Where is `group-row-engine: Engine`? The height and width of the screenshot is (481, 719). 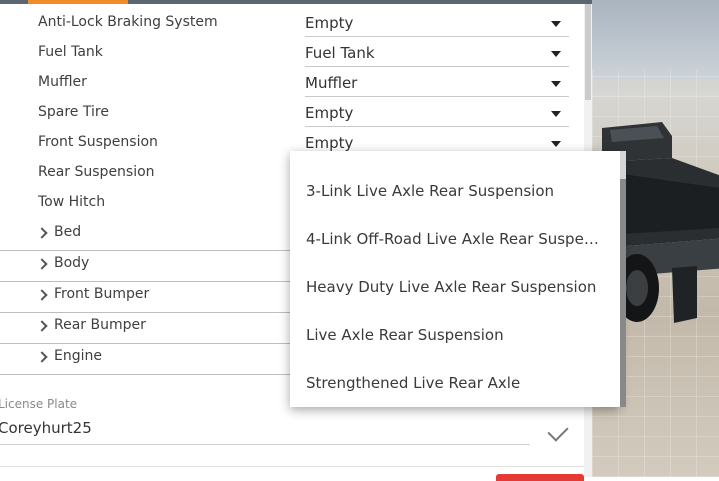
group-row-engine: Engine is located at coordinates (145, 359).